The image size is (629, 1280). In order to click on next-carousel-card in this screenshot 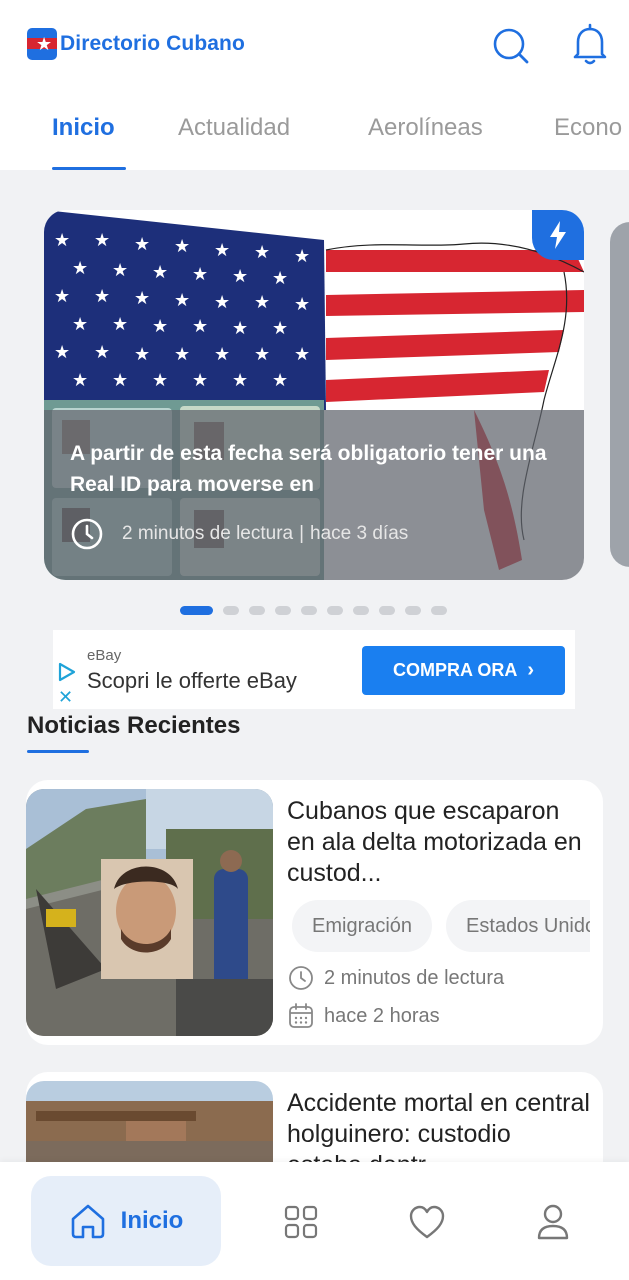, I will do `click(619, 394)`.